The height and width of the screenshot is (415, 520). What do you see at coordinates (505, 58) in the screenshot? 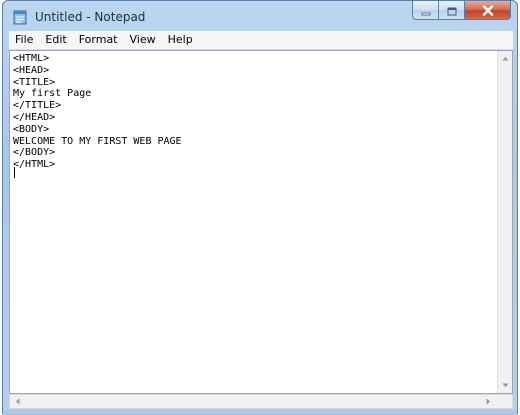
I see `scroll-up-arrow-icon` at bounding box center [505, 58].